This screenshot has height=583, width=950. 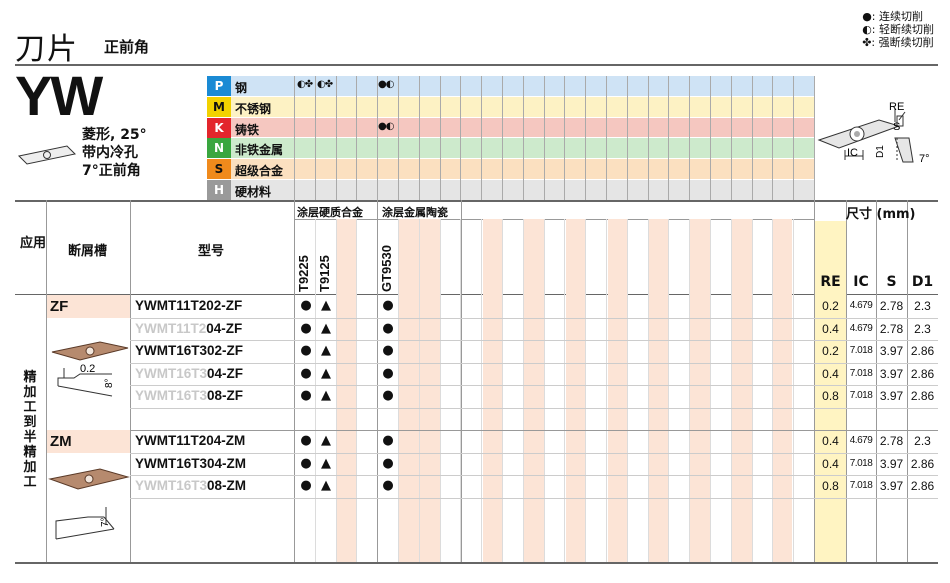 What do you see at coordinates (61, 441) in the screenshot?
I see `chipbreaker-name: ZM` at bounding box center [61, 441].